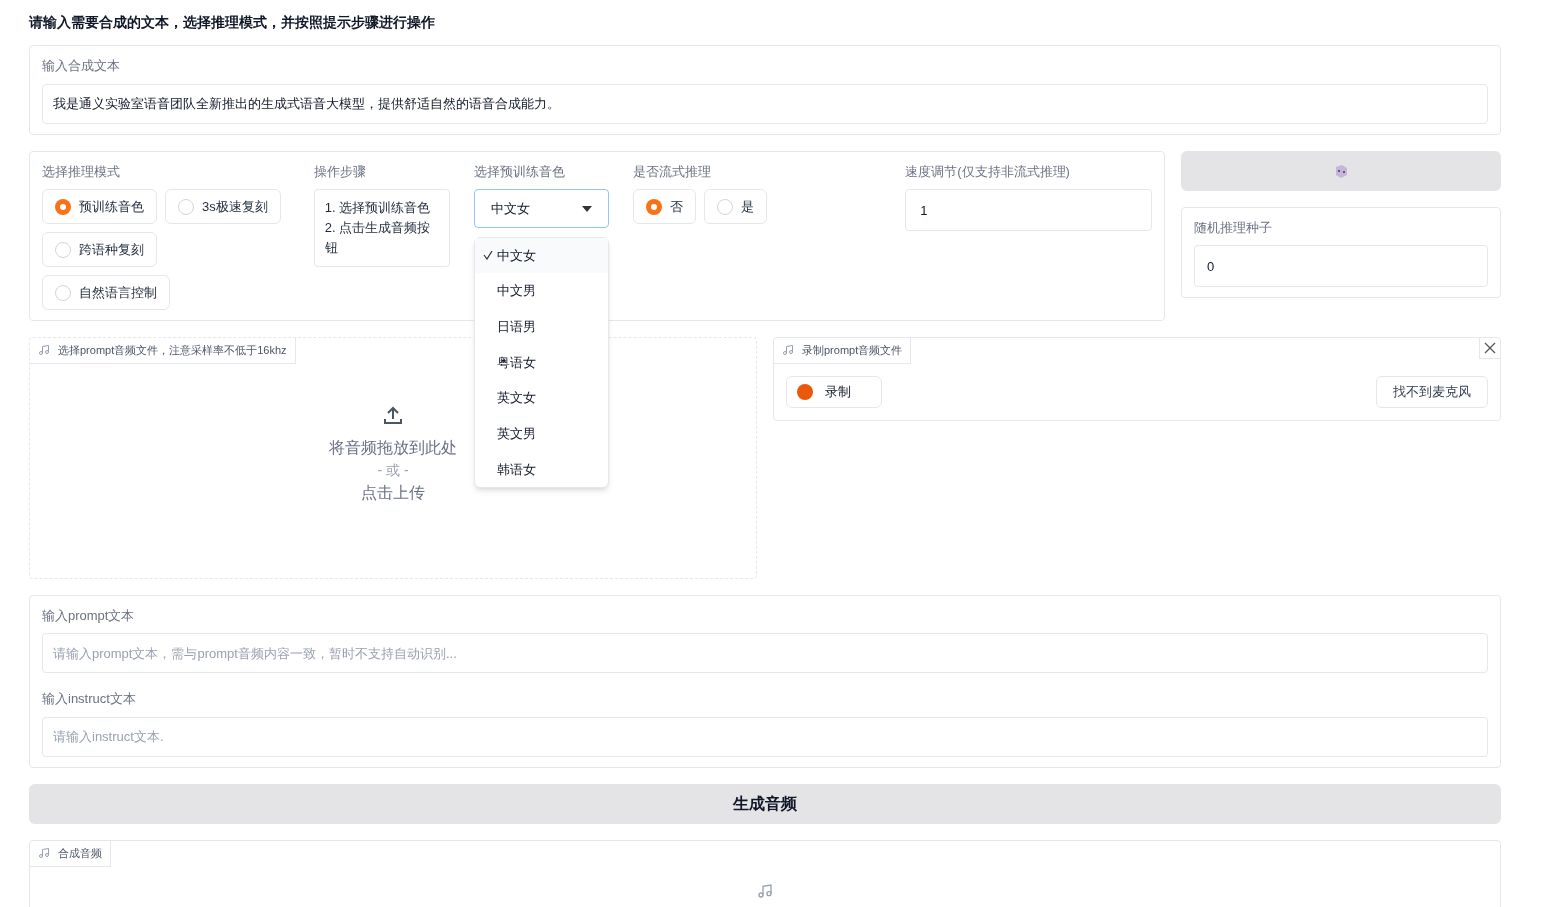  Describe the element at coordinates (1341, 170) in the screenshot. I see `dice-icon` at that location.